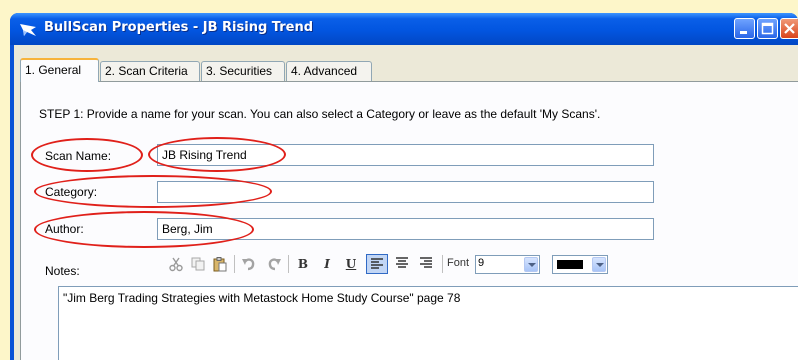 The image size is (798, 360). Describe the element at coordinates (404, 29) in the screenshot. I see `title-bar: BullScan Properties - JB Rising Trend` at that location.